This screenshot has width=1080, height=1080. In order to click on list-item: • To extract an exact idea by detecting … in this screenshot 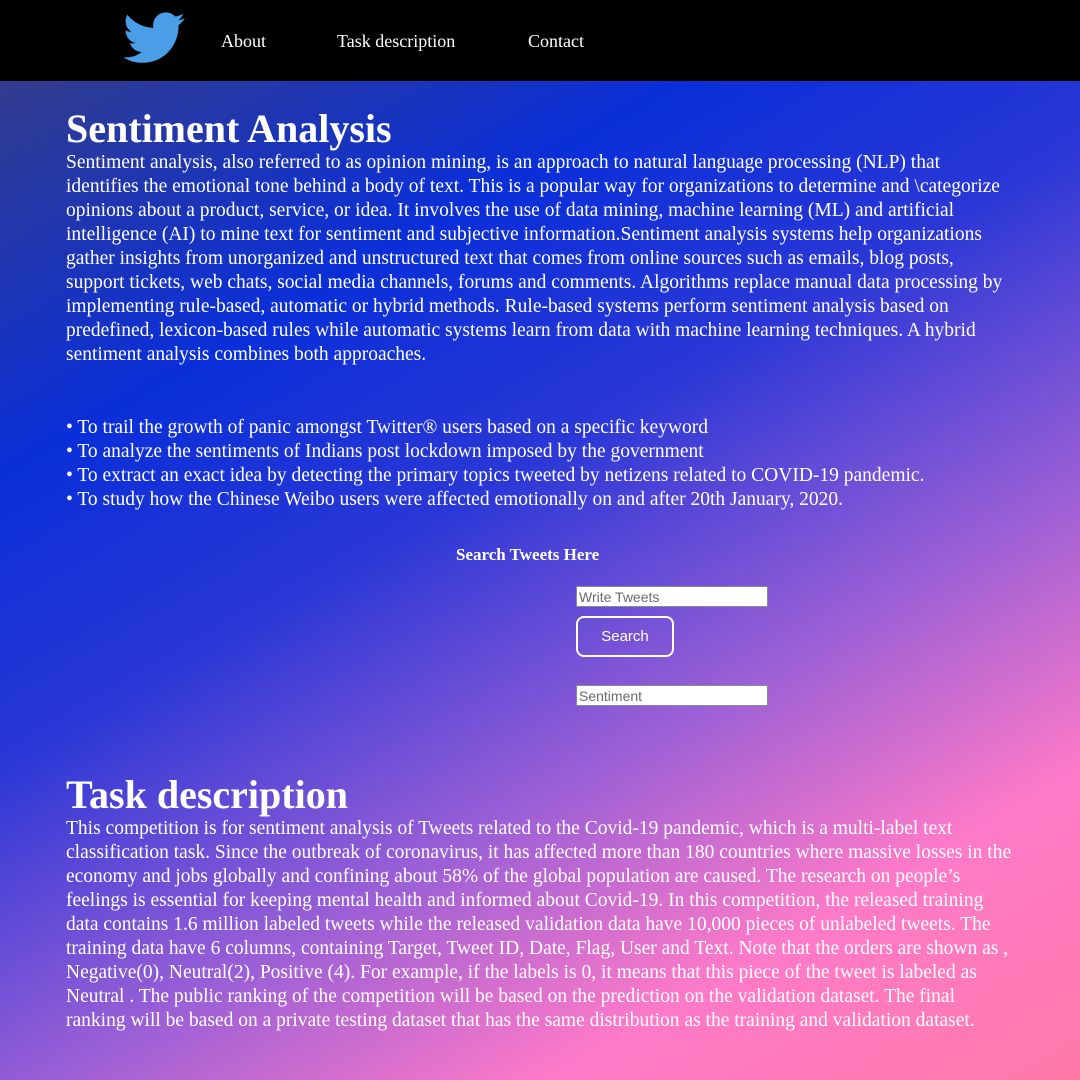, I will do `click(495, 475)`.